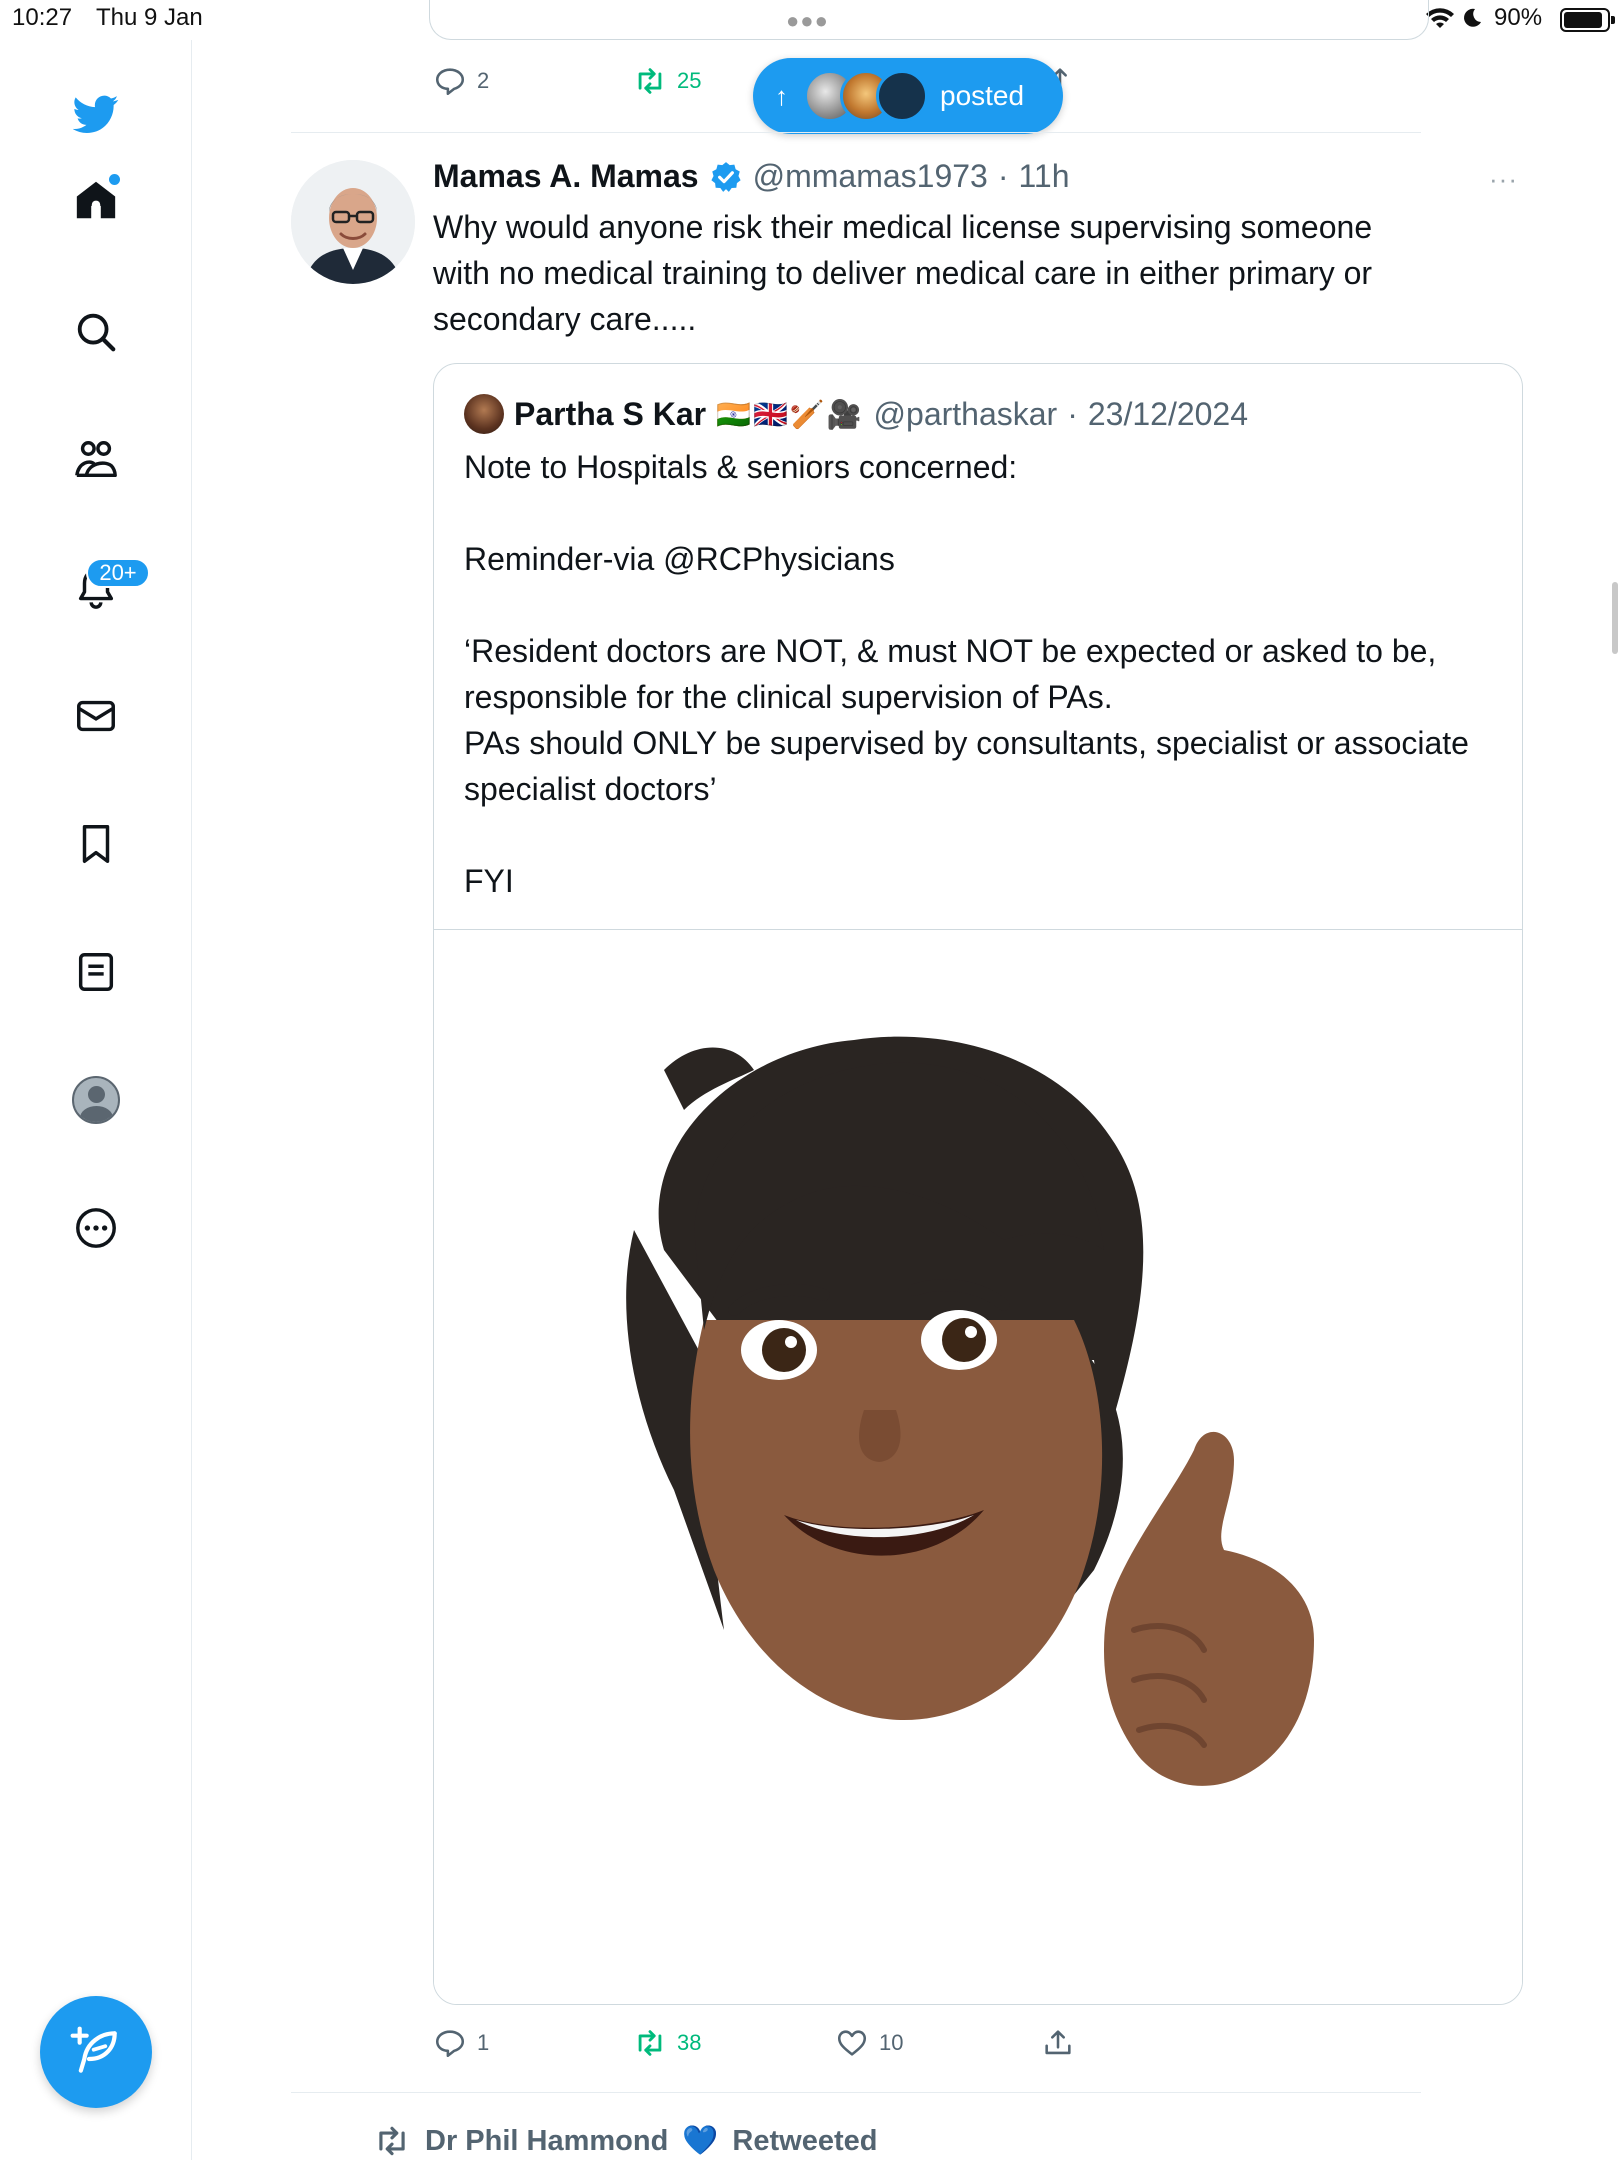 This screenshot has width=1620, height=2160. Describe the element at coordinates (1168, 413) in the screenshot. I see `quoted-tweet-date: 23/12/2024` at that location.